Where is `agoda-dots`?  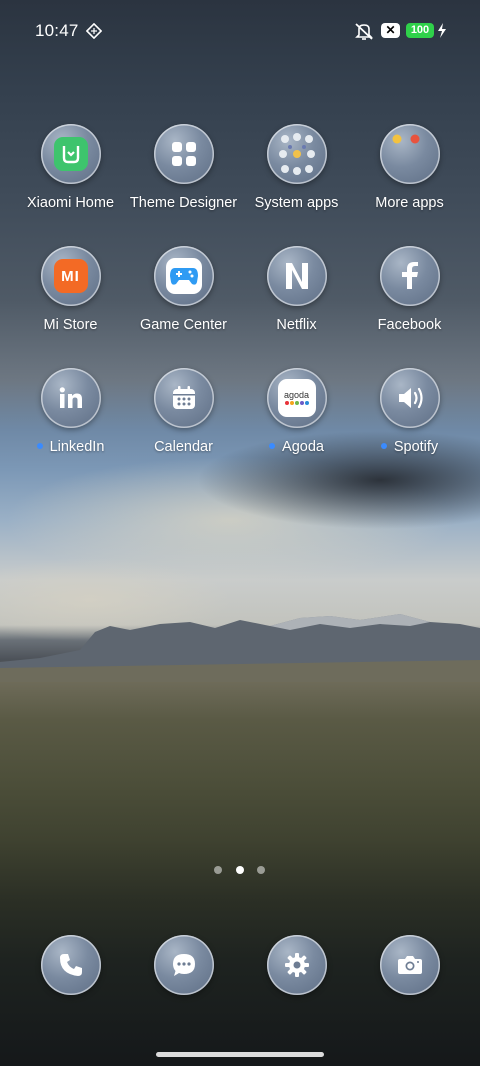 agoda-dots is located at coordinates (296, 403).